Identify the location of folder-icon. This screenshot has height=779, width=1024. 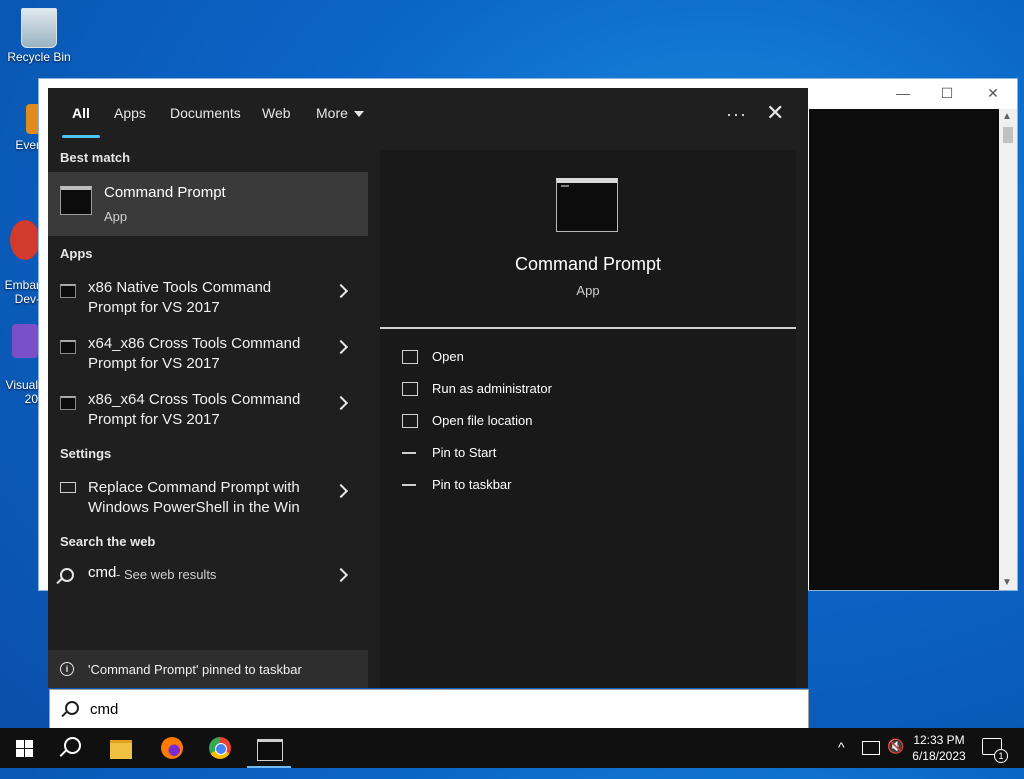
(121, 749).